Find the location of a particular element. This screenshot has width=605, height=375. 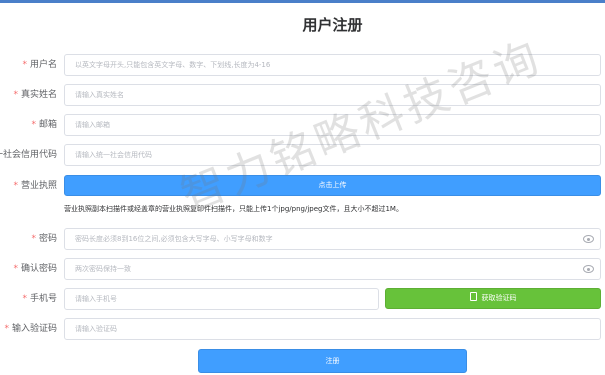

realname-placeholder: 请输入真实姓名 is located at coordinates (99, 95).